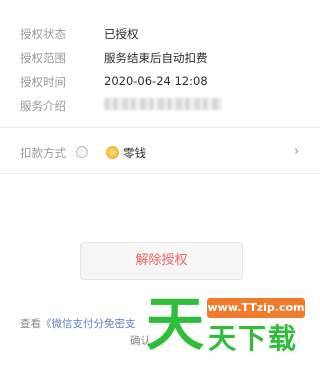  What do you see at coordinates (297, 151) in the screenshot?
I see `chevron-right-icon: ›` at bounding box center [297, 151].